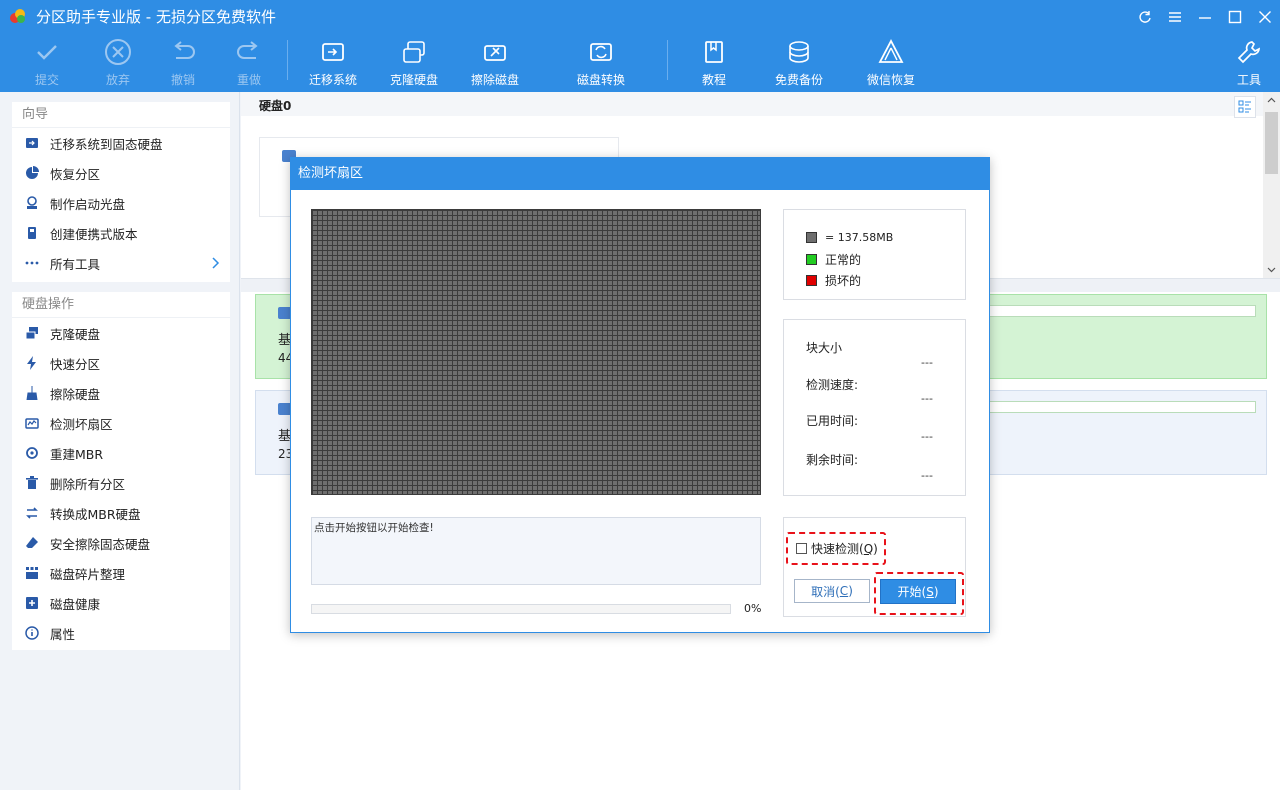 This screenshot has height=790, width=1280. Describe the element at coordinates (714, 52) in the screenshot. I see `book-icon` at that location.